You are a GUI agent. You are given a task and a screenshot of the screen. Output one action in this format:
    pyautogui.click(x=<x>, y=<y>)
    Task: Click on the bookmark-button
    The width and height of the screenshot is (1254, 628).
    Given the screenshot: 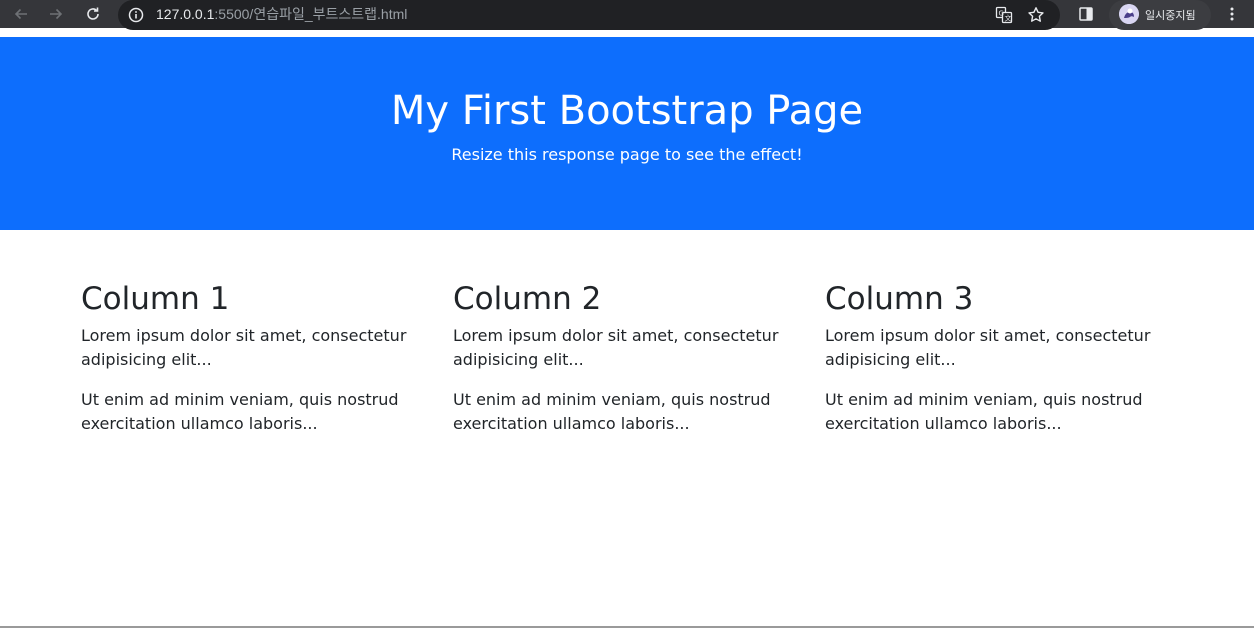 What is the action you would take?
    pyautogui.click(x=1036, y=15)
    